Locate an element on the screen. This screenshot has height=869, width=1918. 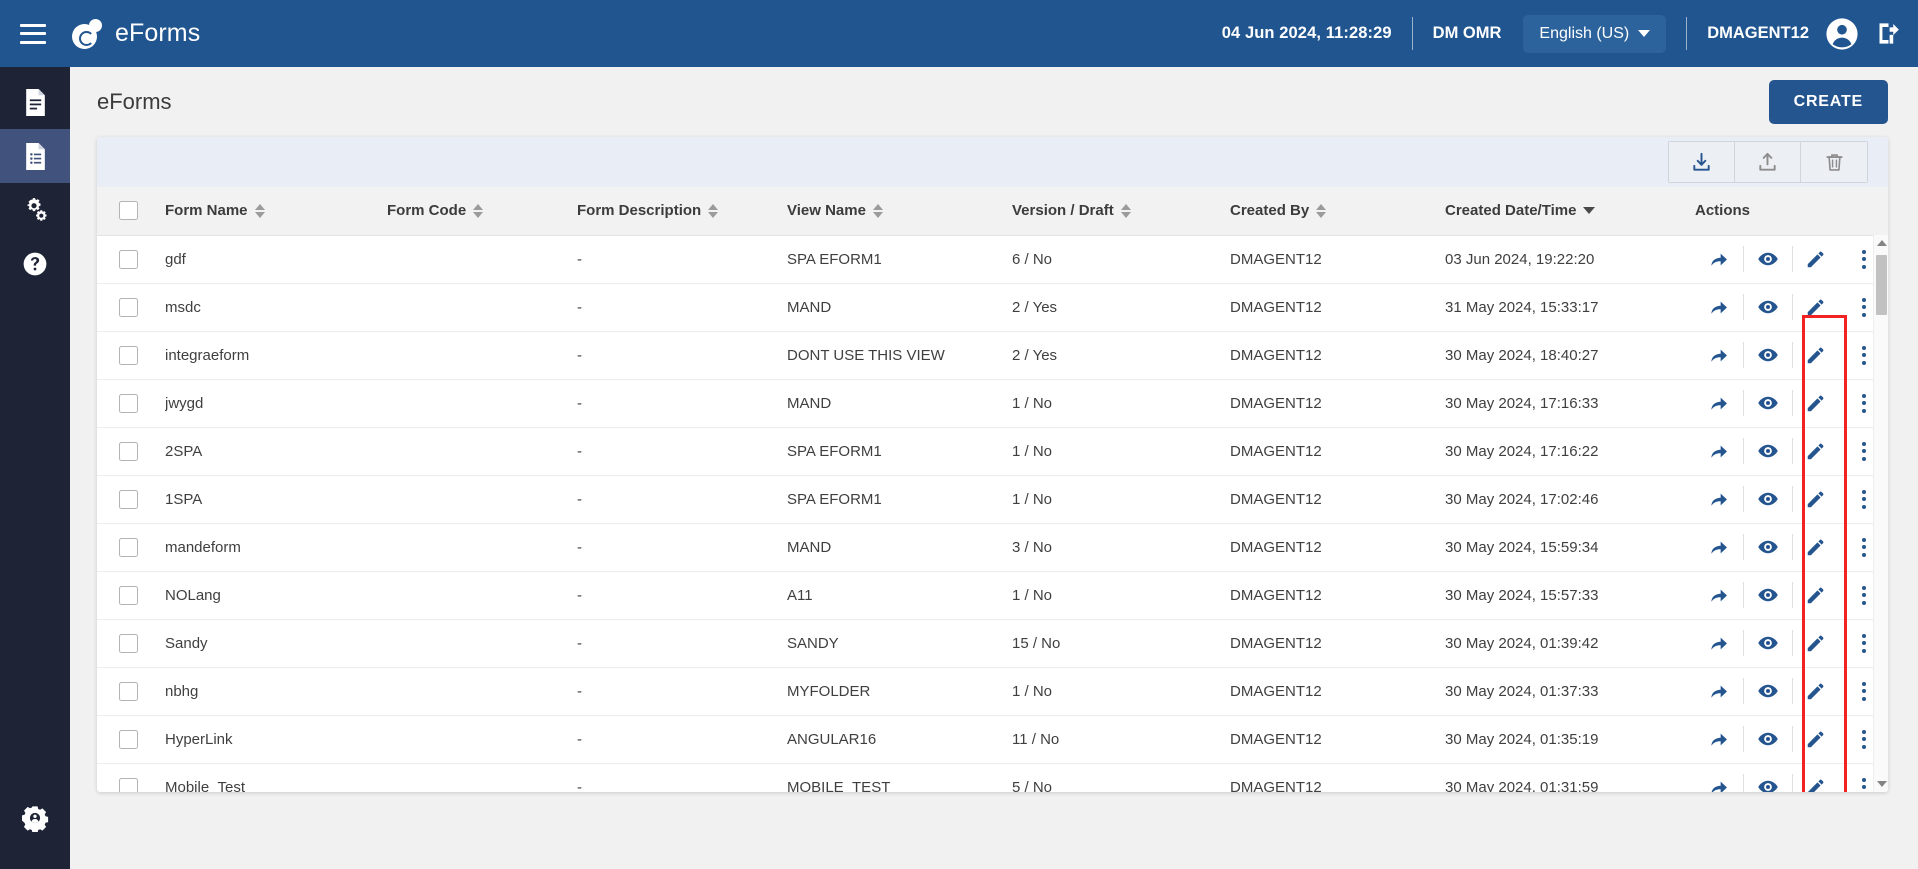
vertical-scrollbar is located at coordinates (1880, 513).